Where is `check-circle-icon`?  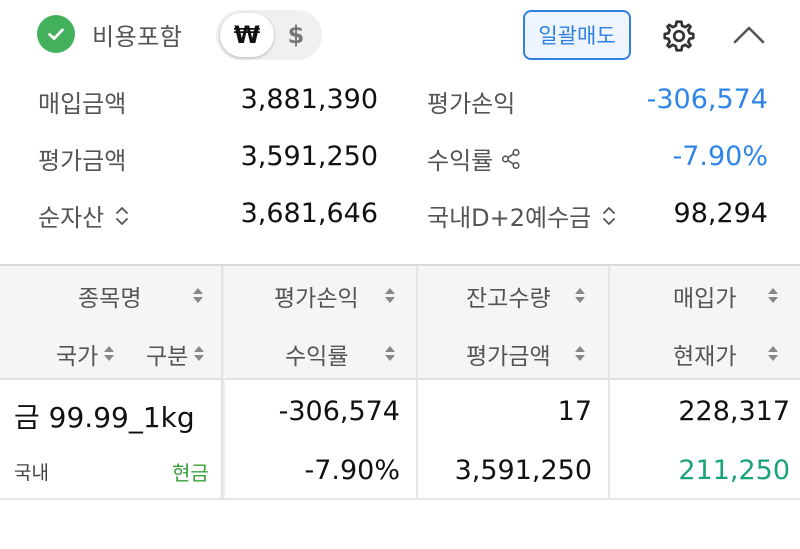 check-circle-icon is located at coordinates (56, 34).